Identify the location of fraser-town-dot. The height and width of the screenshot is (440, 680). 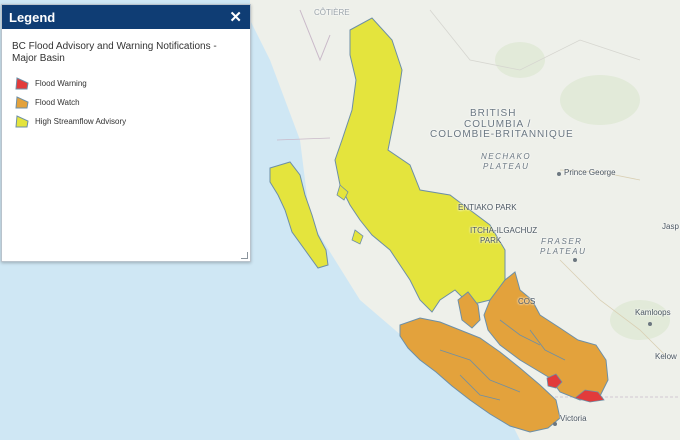
(575, 260).